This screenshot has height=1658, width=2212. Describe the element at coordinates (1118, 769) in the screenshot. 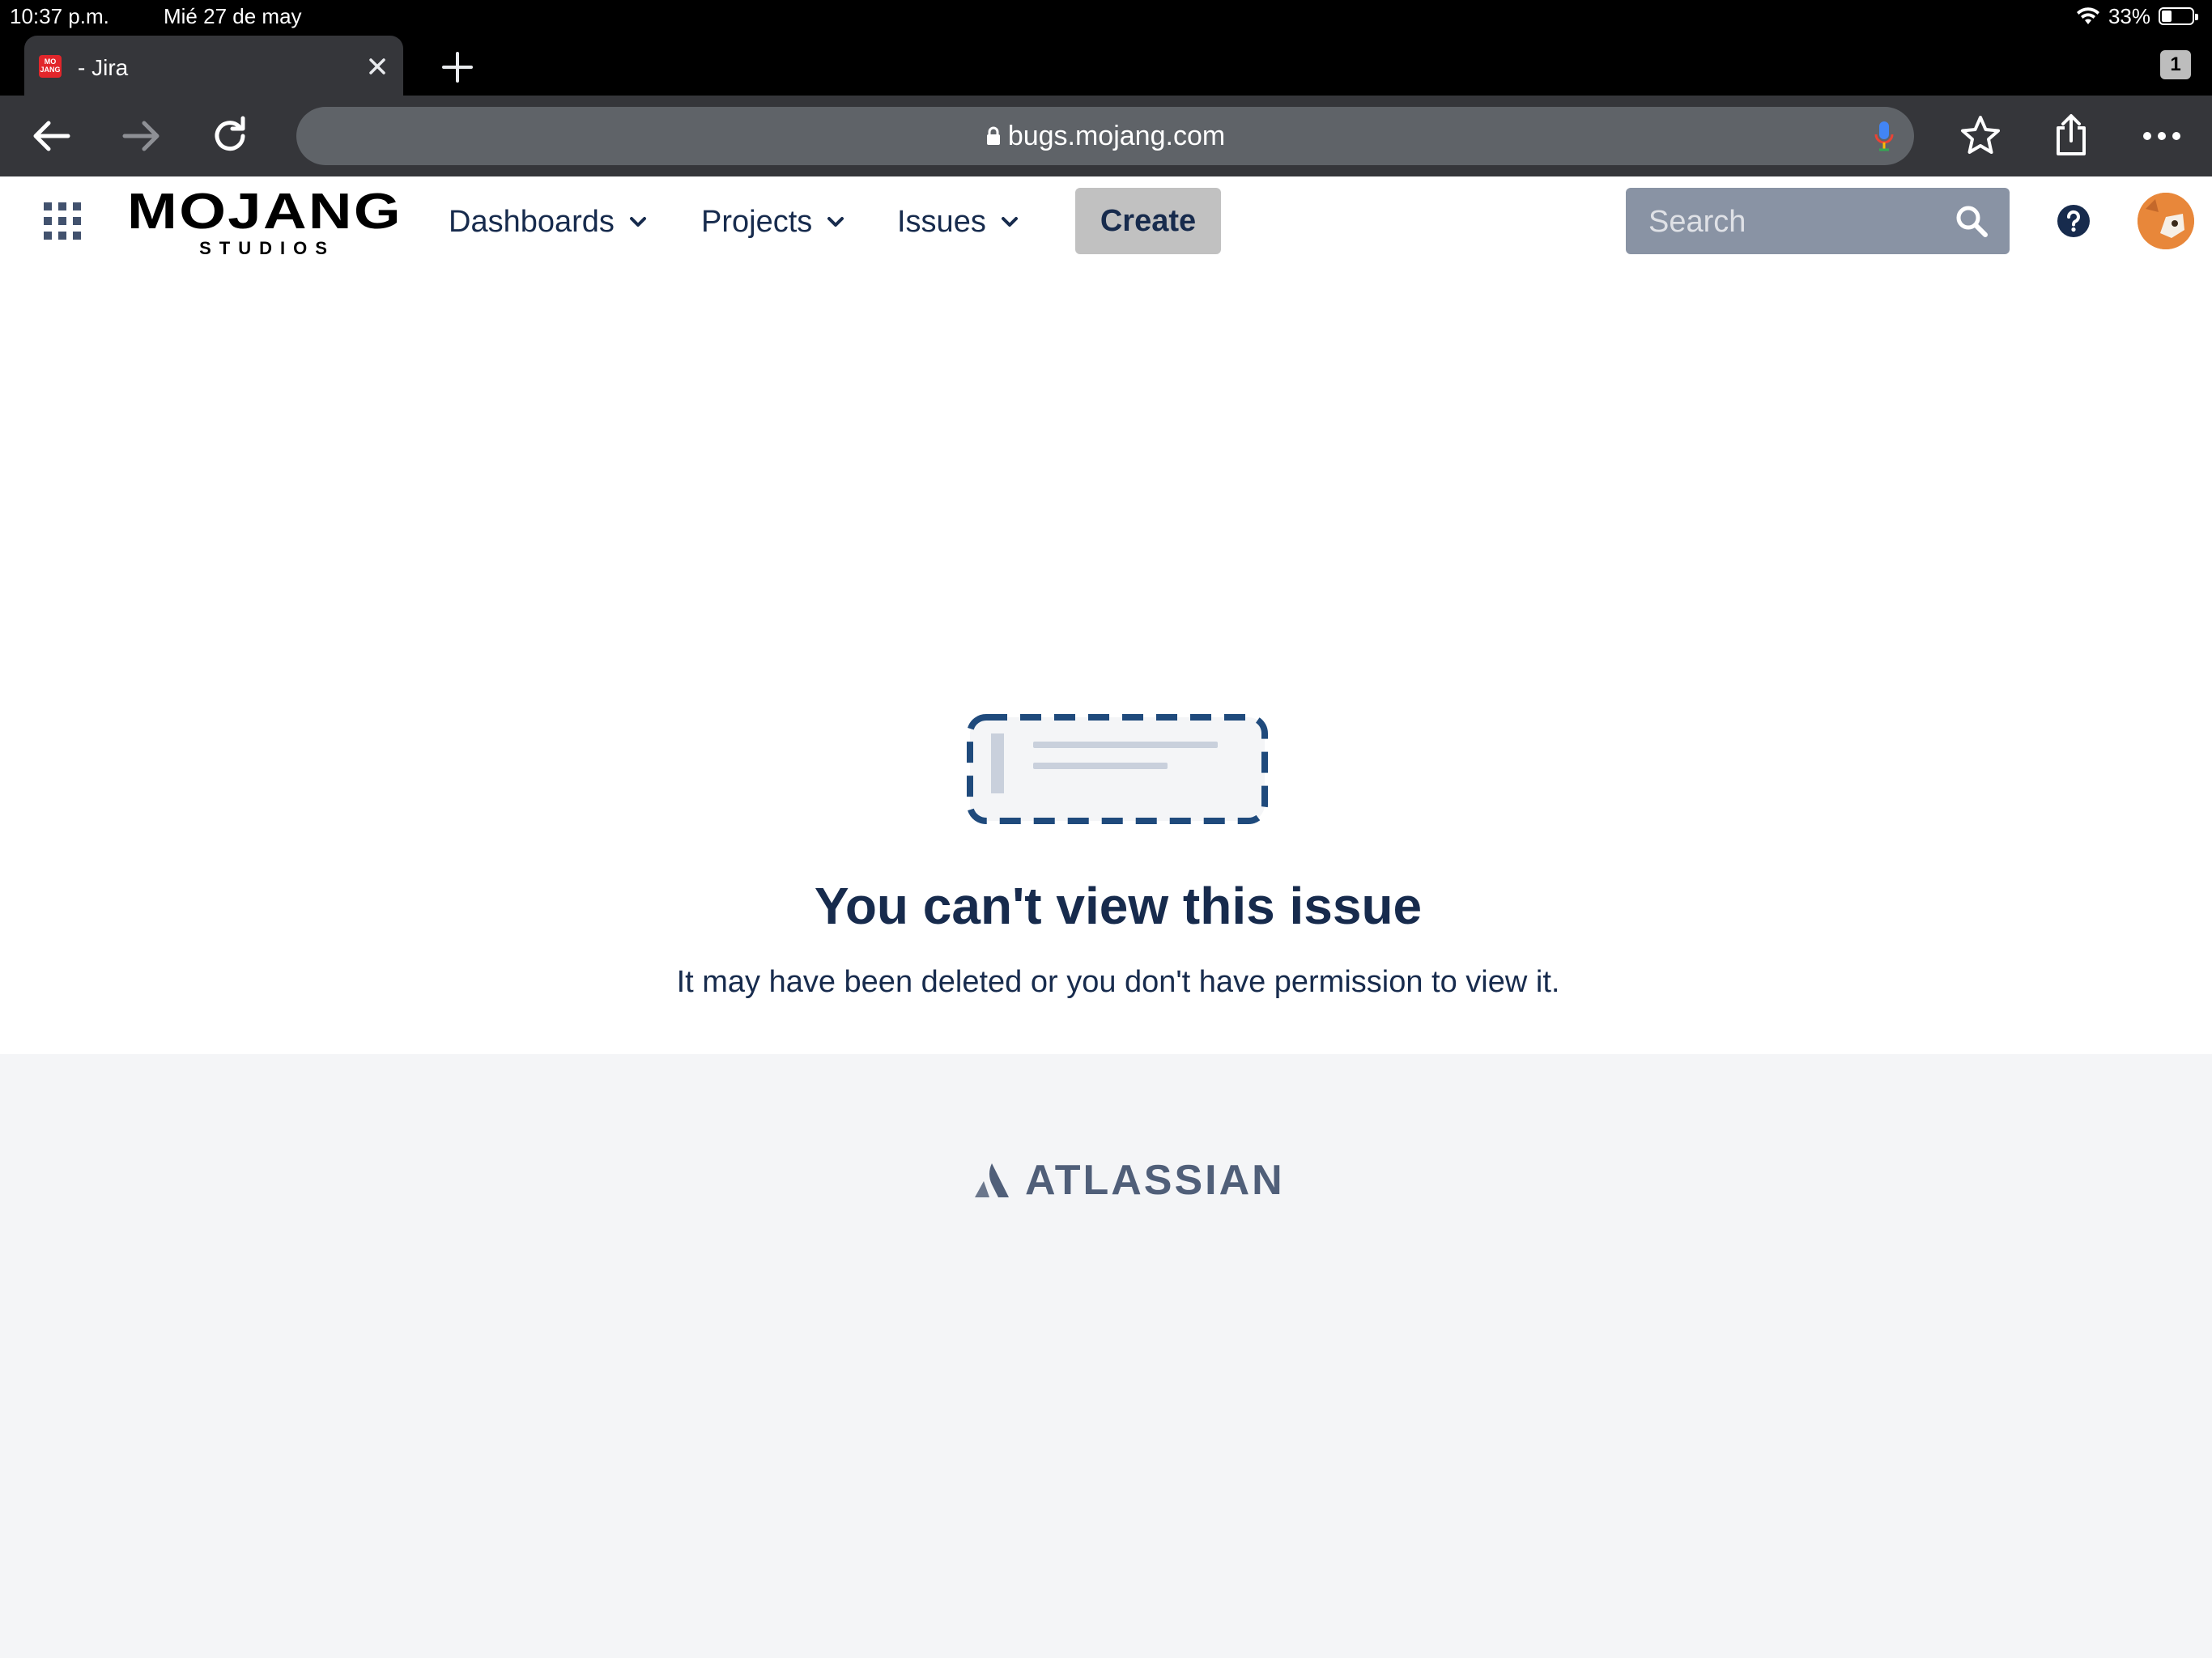

I see `empty-issue-illustration` at that location.